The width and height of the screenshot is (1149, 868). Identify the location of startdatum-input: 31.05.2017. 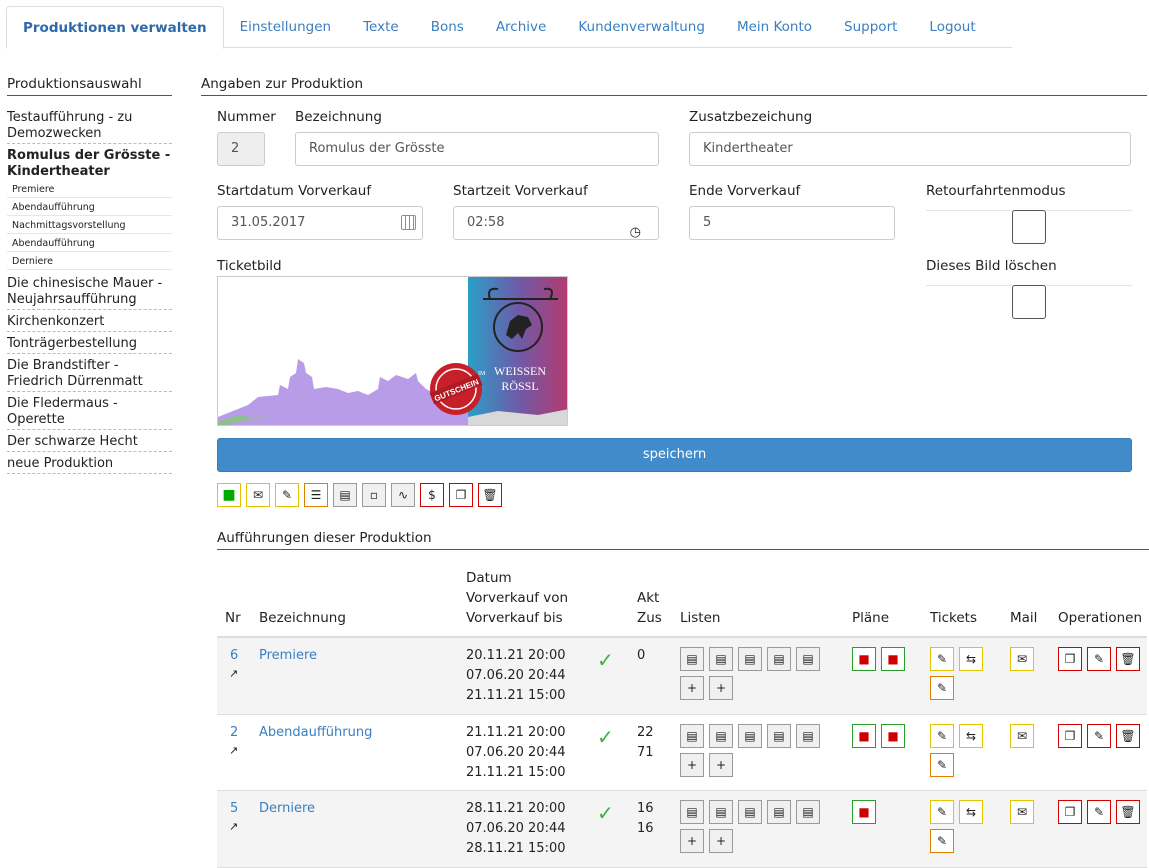
(320, 223).